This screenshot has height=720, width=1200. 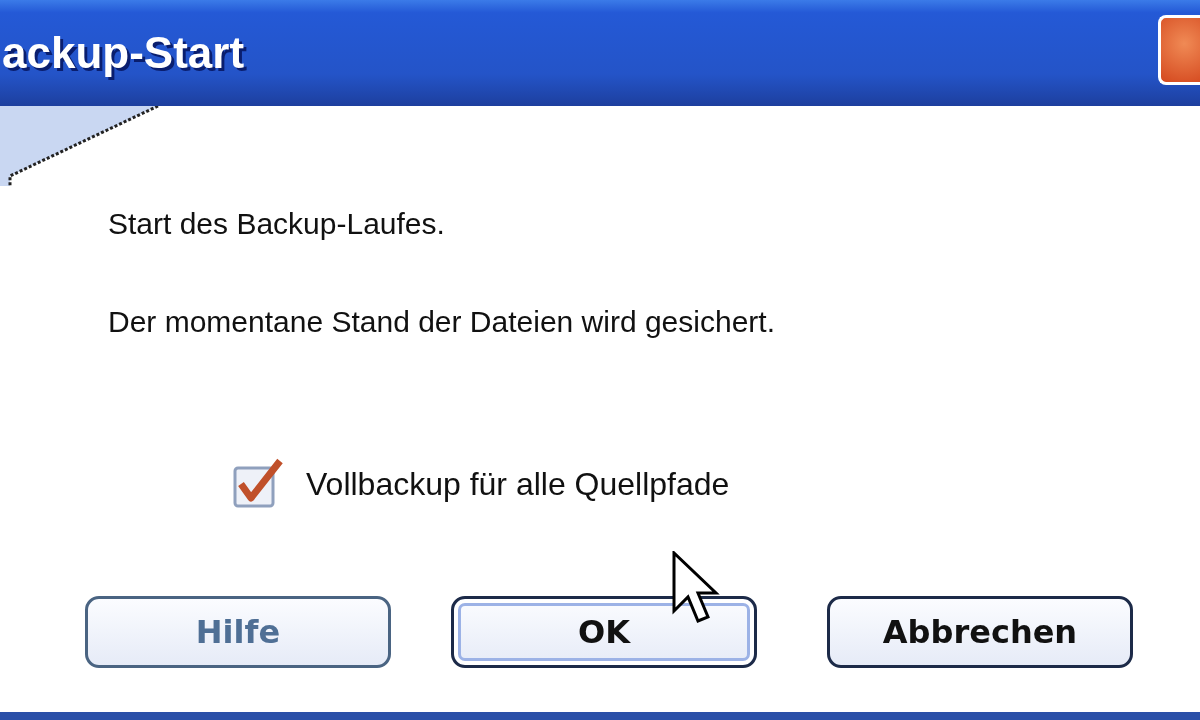 What do you see at coordinates (123, 53) in the screenshot?
I see `window-title: ackup-Start` at bounding box center [123, 53].